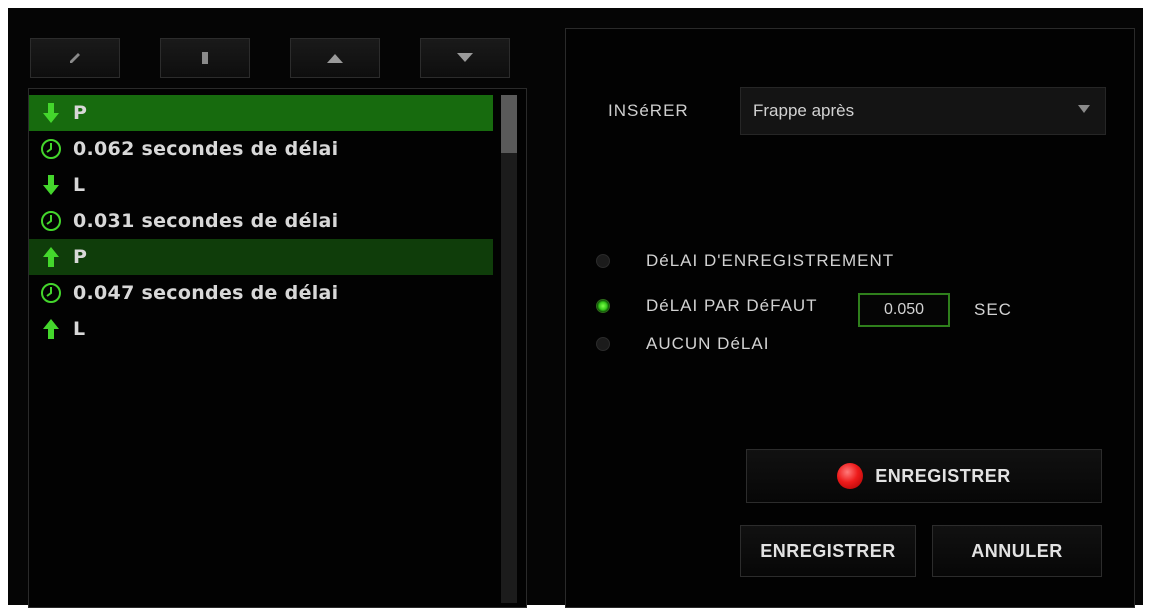 This screenshot has width=1151, height=609. I want to click on record-icon, so click(850, 476).